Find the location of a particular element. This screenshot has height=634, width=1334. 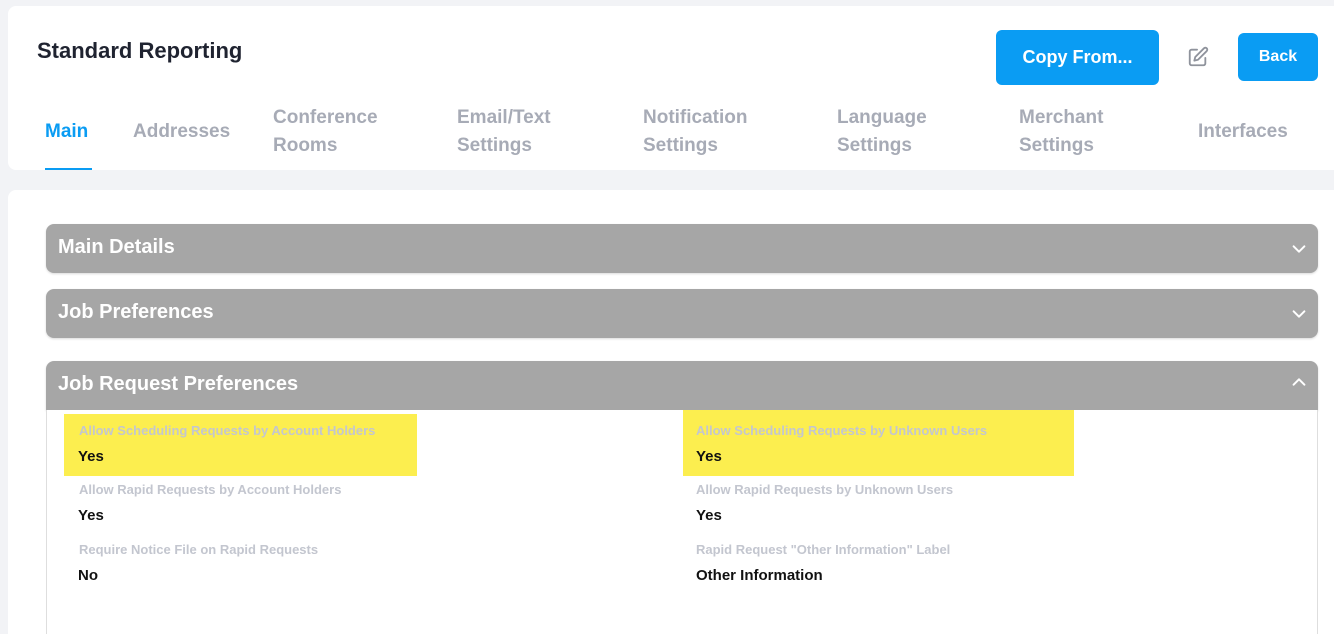

accordion-job-preferences: Job Preferences is located at coordinates (682, 313).